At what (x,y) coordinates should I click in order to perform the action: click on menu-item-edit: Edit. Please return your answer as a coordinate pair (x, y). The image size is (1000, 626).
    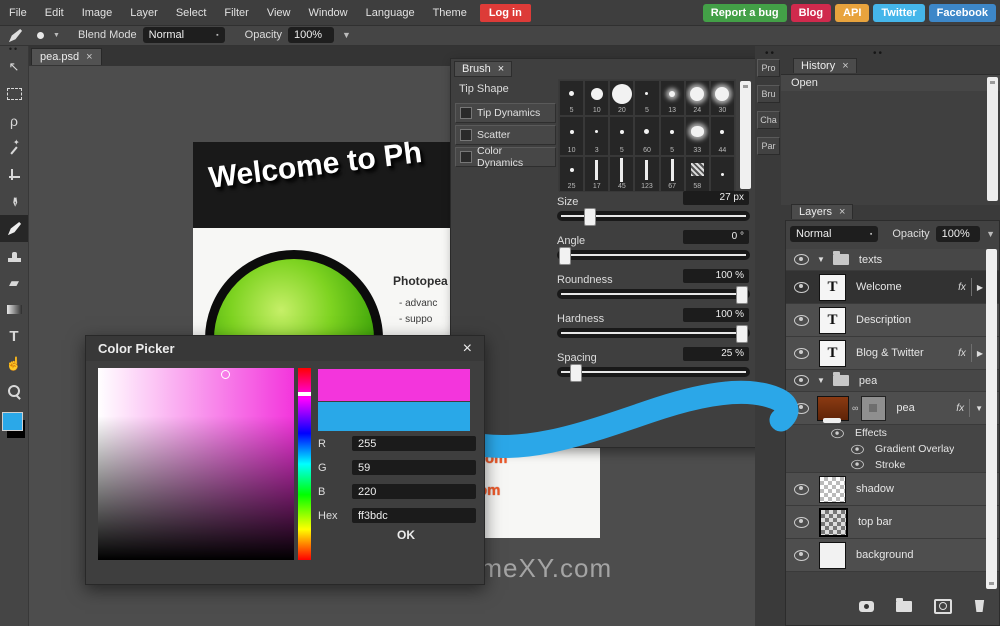
    Looking at the image, I should click on (54, 13).